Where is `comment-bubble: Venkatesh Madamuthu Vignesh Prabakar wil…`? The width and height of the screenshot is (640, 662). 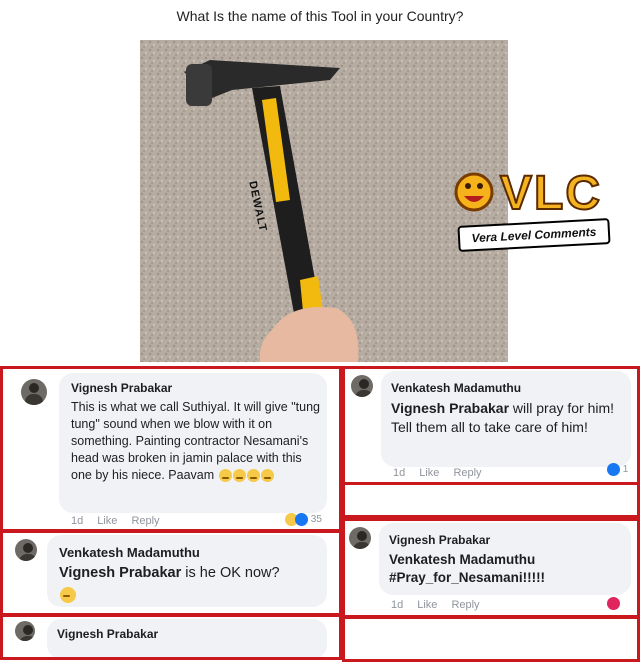 comment-bubble: Venkatesh Madamuthu Vignesh Prabakar wil… is located at coordinates (506, 419).